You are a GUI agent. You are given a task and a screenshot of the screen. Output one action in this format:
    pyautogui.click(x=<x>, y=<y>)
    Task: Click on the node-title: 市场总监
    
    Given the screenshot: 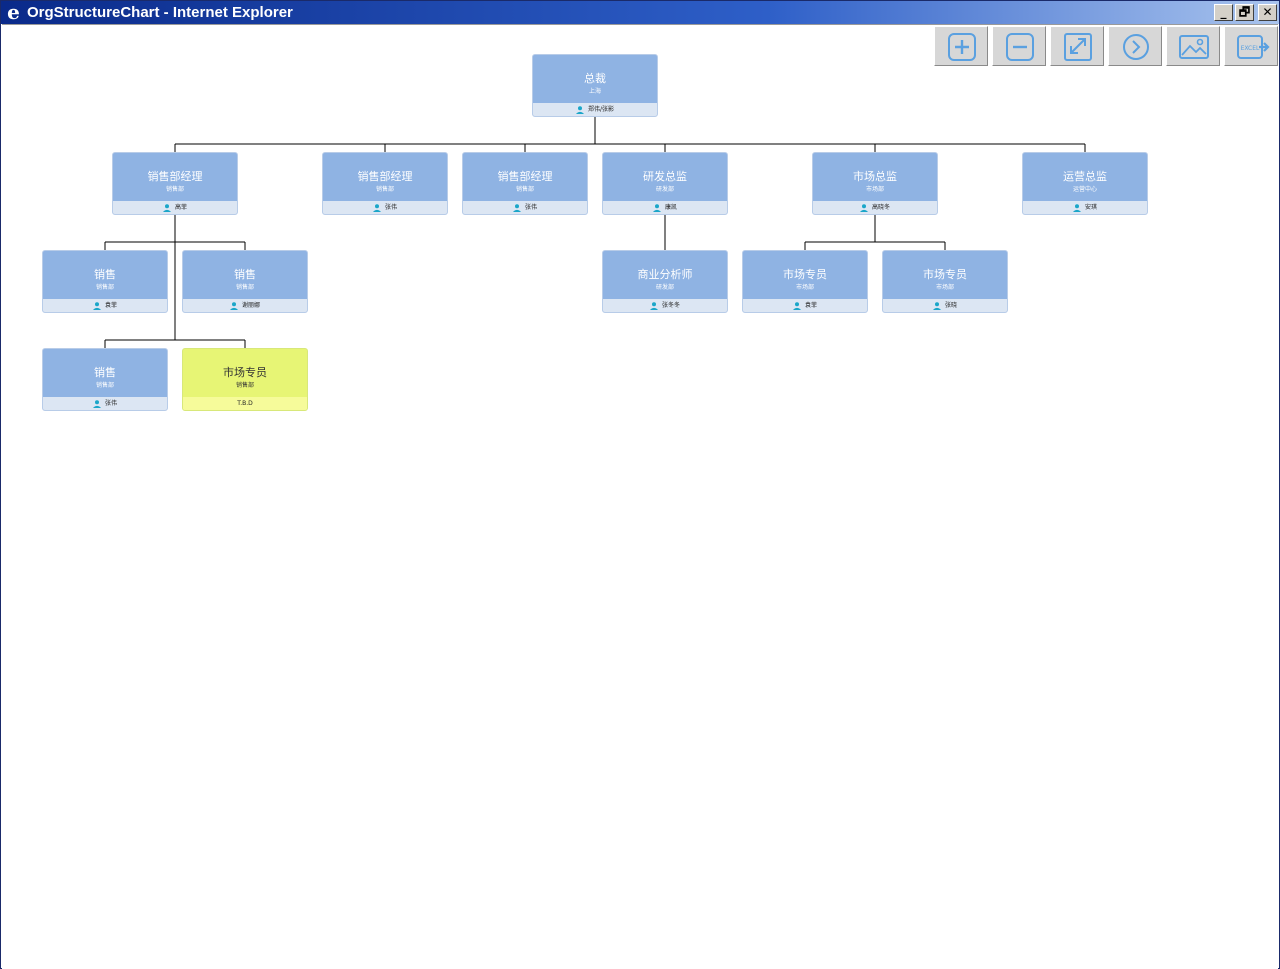 What is the action you would take?
    pyautogui.click(x=875, y=176)
    